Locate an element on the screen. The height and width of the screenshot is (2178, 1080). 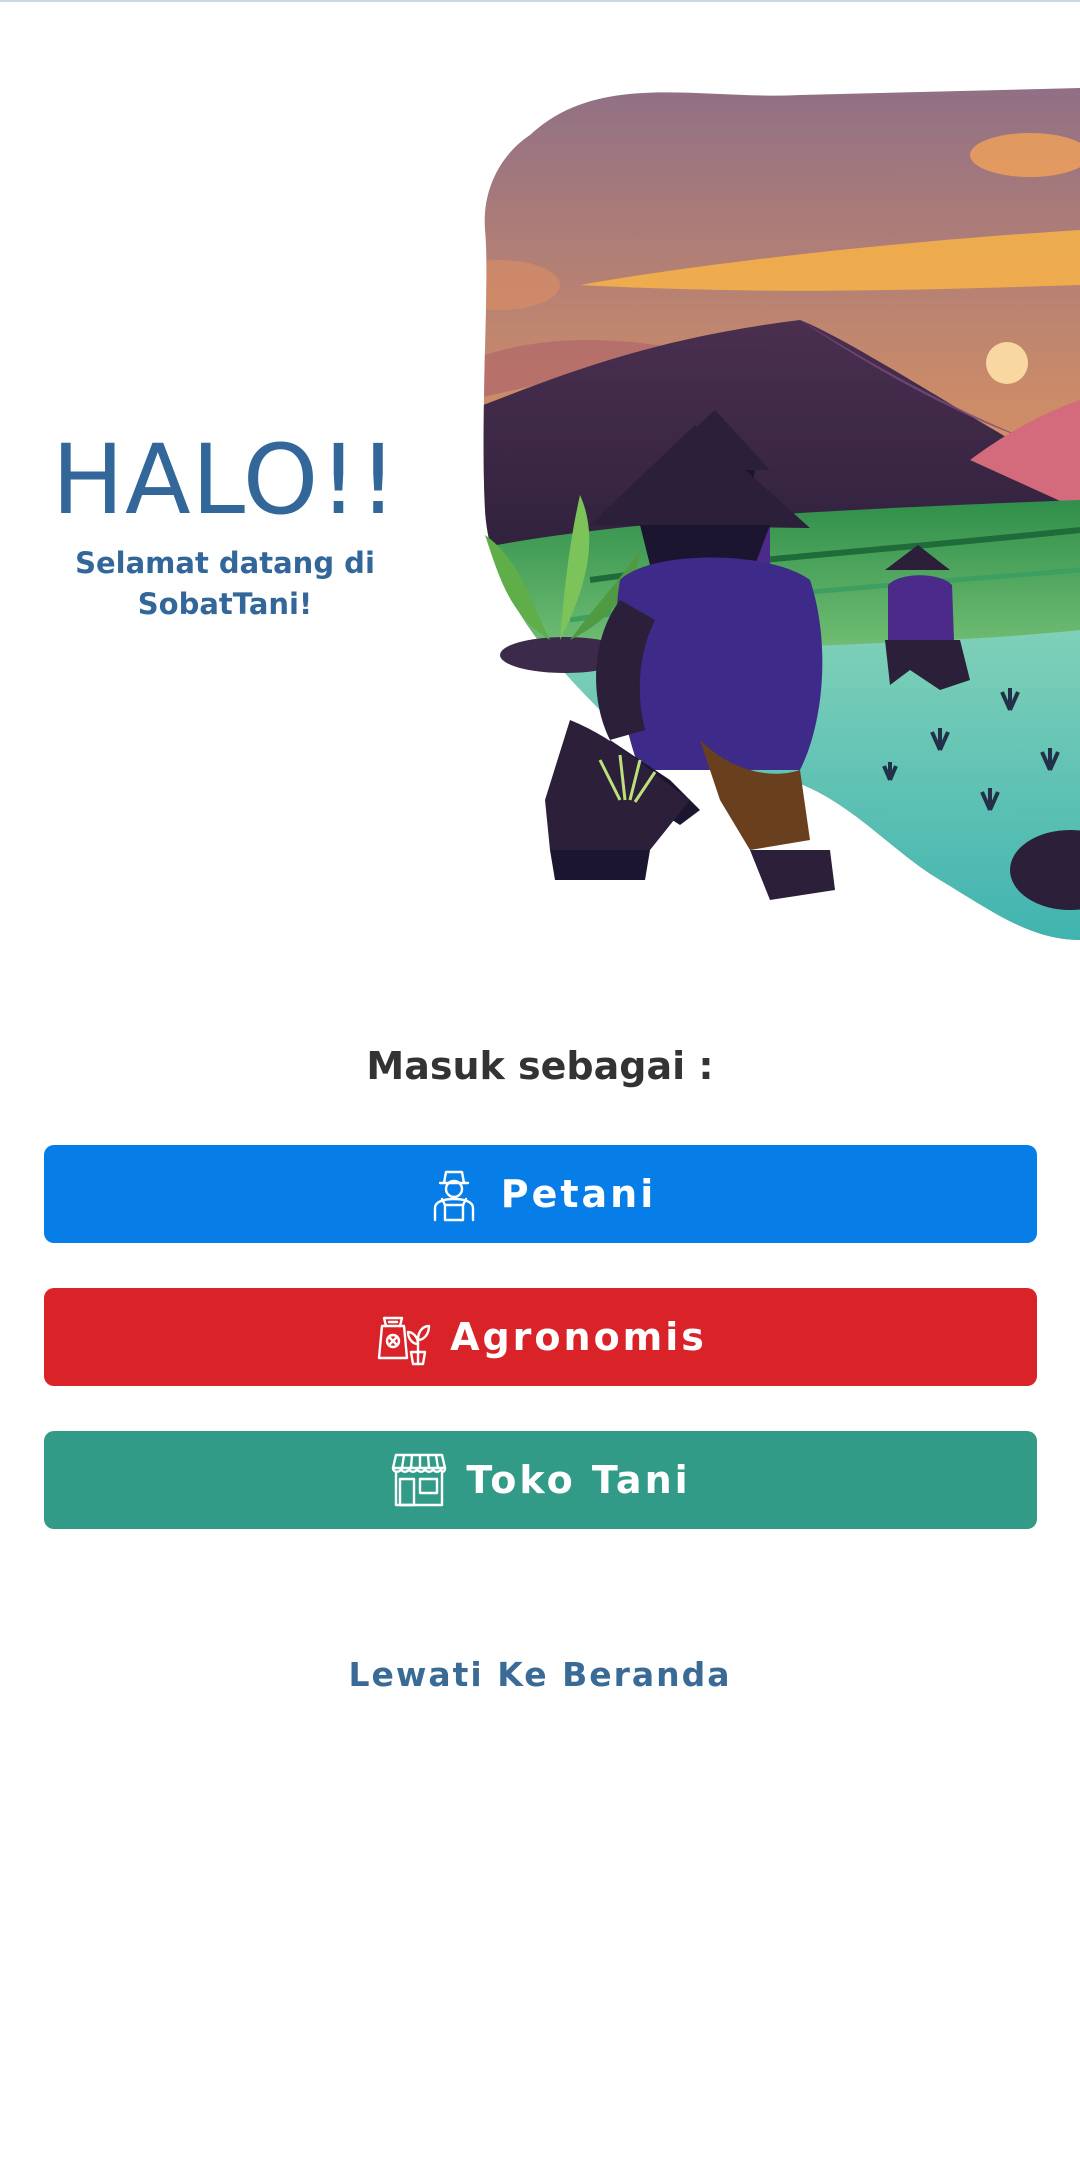
store-icon is located at coordinates (419, 1480).